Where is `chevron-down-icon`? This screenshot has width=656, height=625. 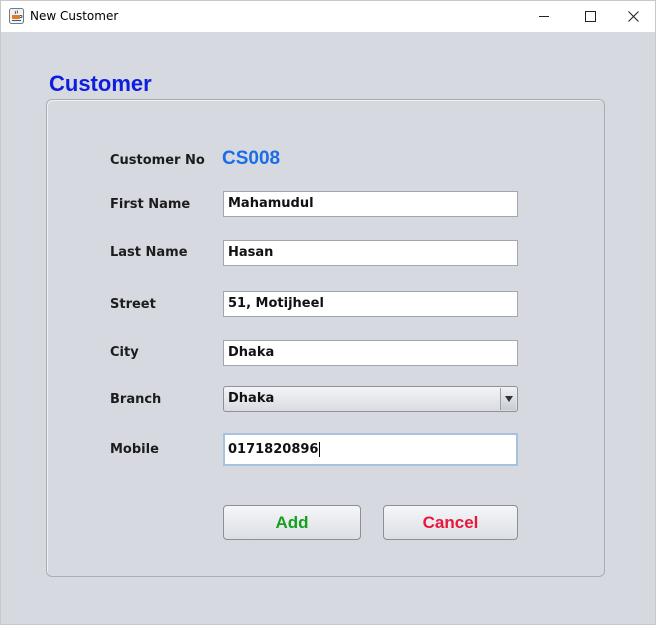 chevron-down-icon is located at coordinates (508, 399).